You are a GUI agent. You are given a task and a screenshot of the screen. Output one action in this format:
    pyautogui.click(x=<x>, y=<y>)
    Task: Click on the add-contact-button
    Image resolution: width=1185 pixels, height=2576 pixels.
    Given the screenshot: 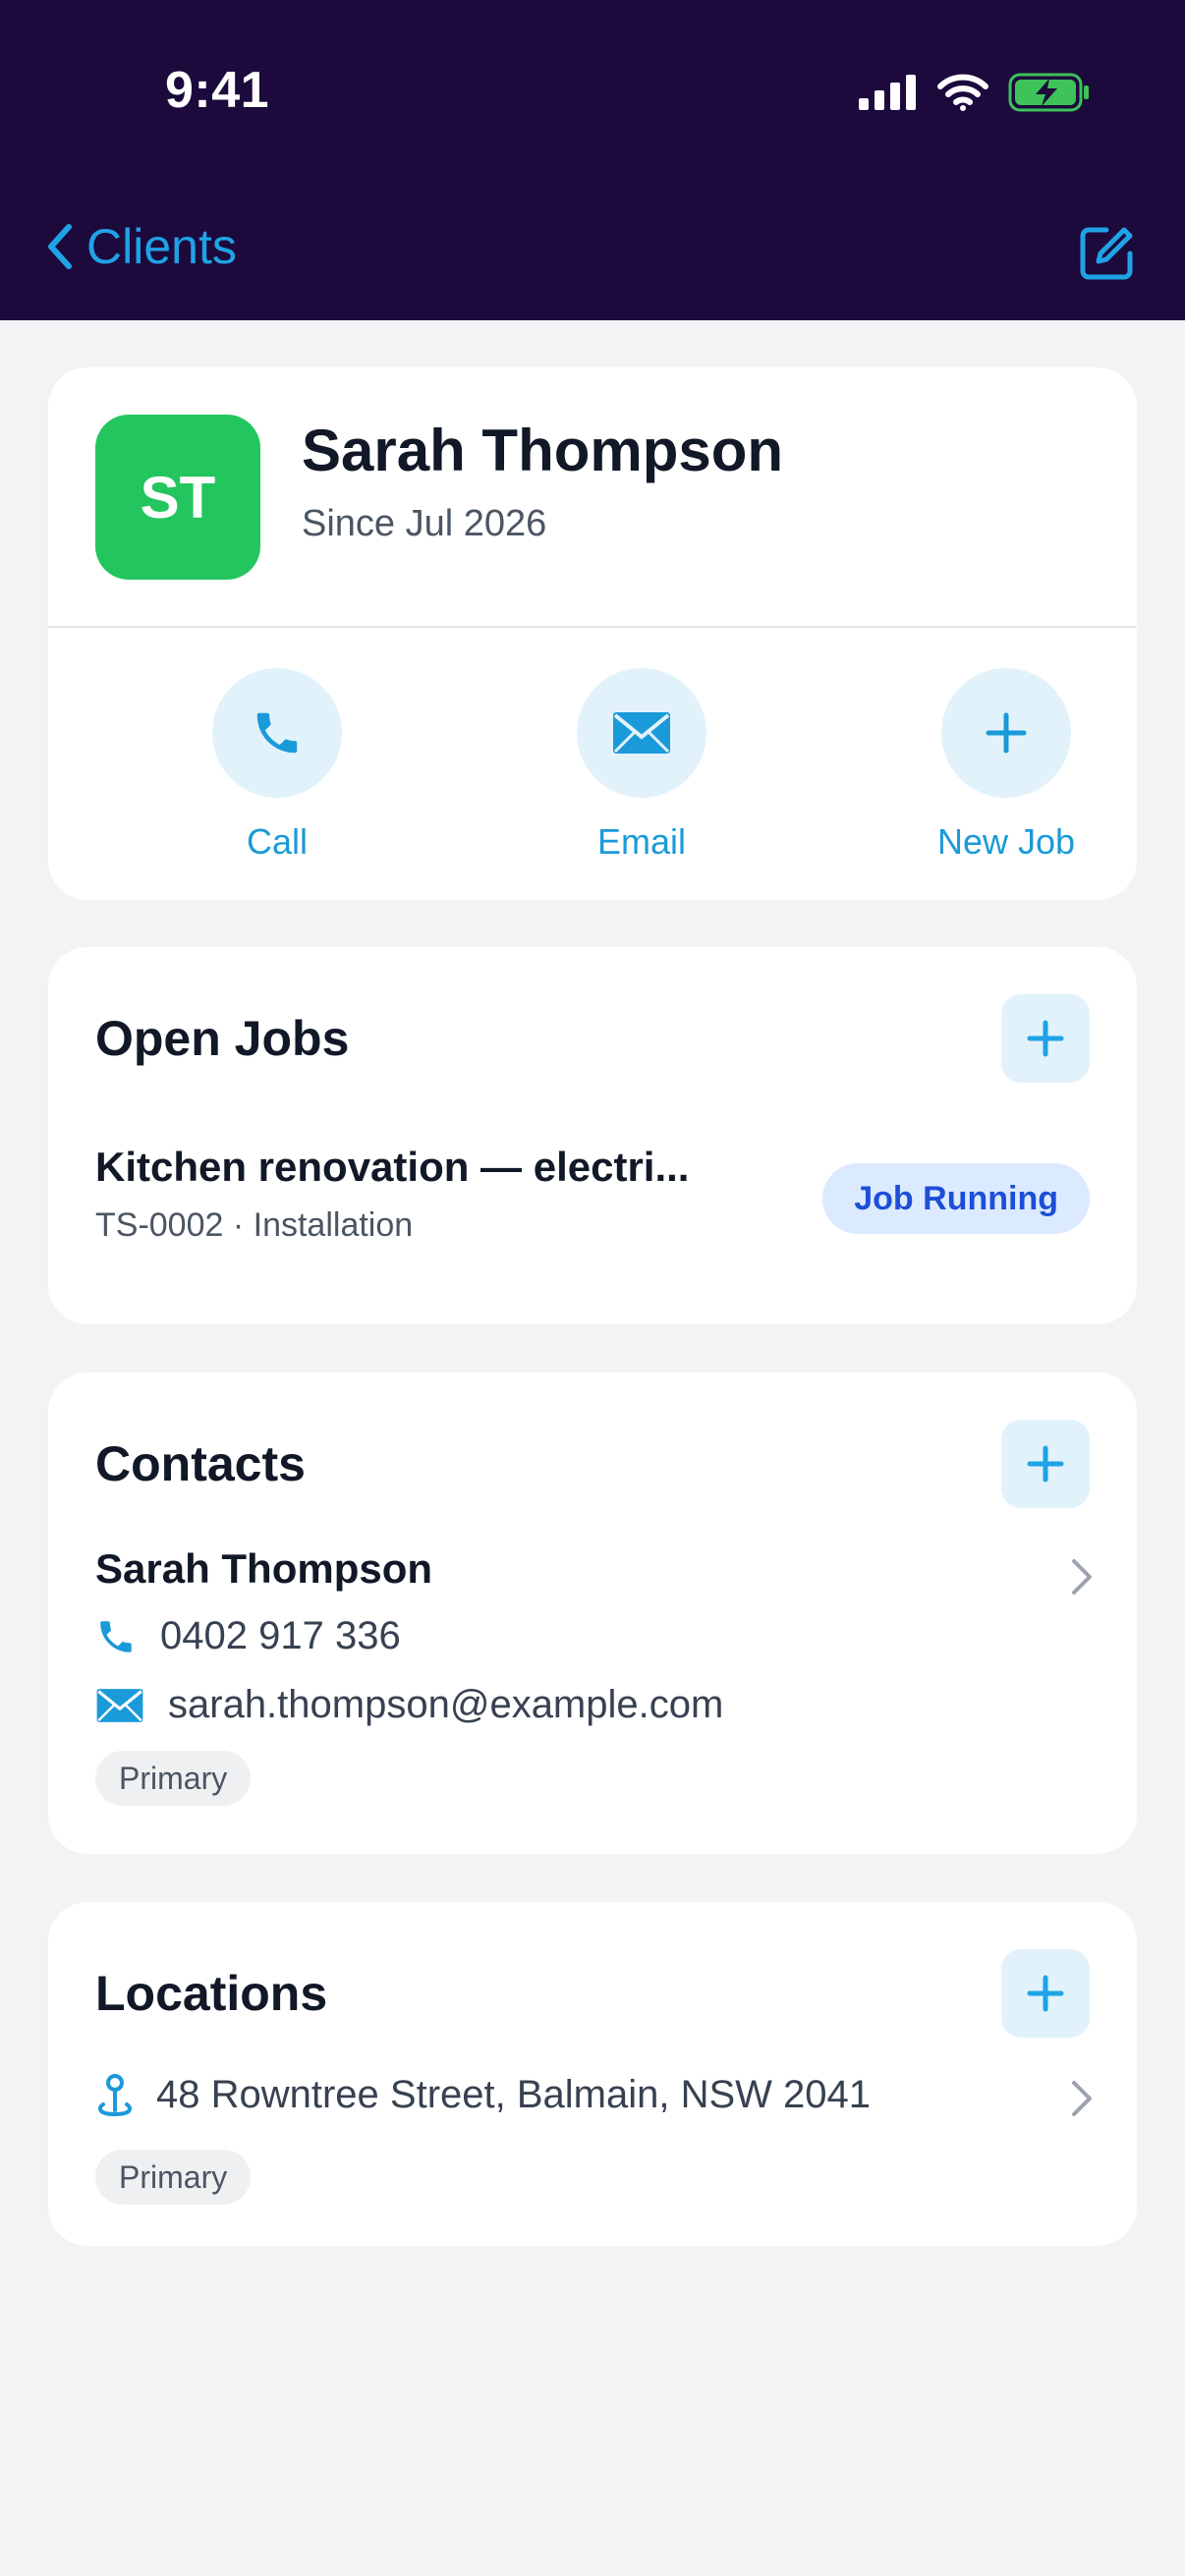 What is the action you would take?
    pyautogui.click(x=1045, y=1464)
    